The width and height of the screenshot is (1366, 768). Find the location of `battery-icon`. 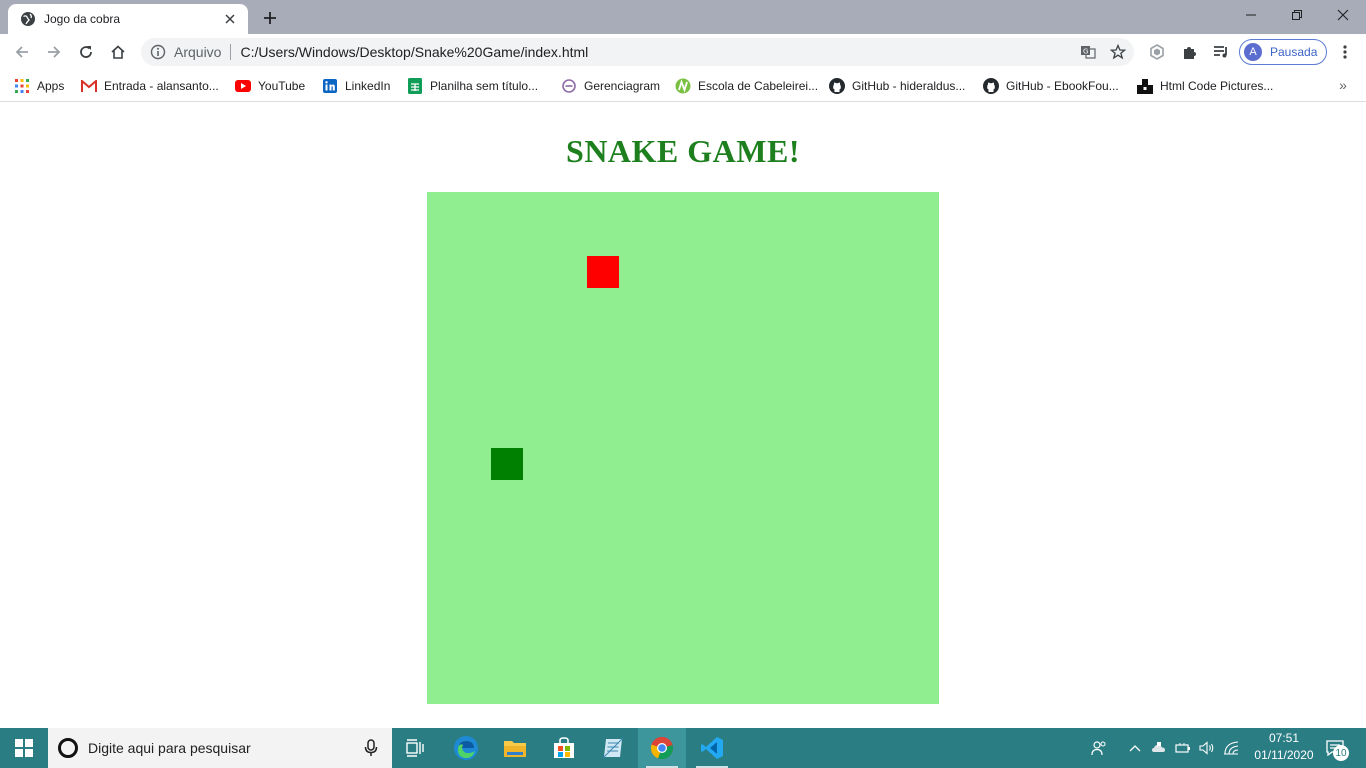

battery-icon is located at coordinates (1182, 748).